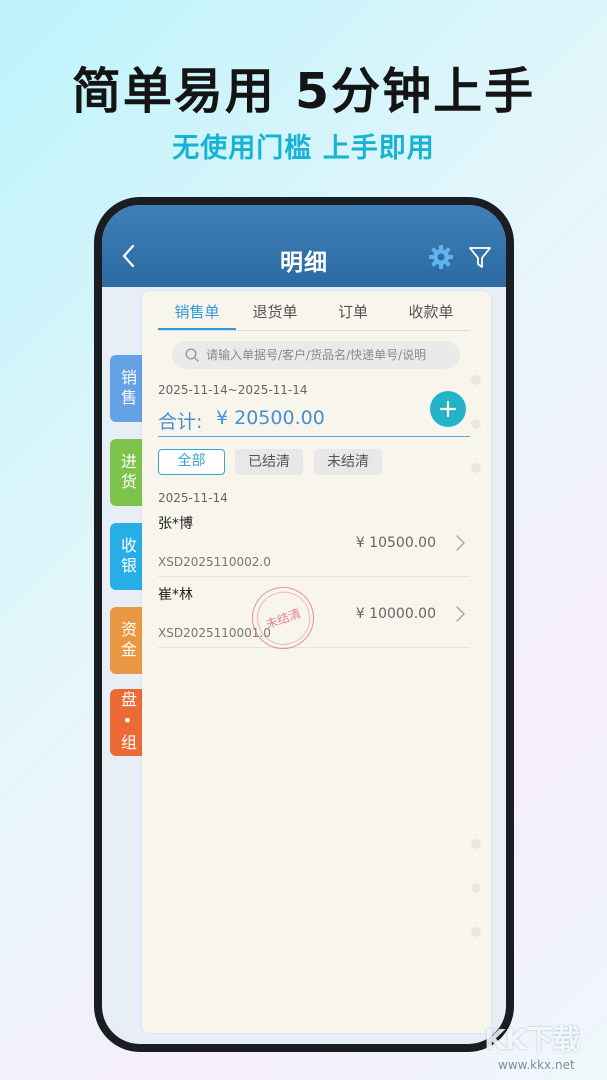 The image size is (607, 1080). Describe the element at coordinates (348, 462) in the screenshot. I see `filter-unsettled: 未结清` at that location.